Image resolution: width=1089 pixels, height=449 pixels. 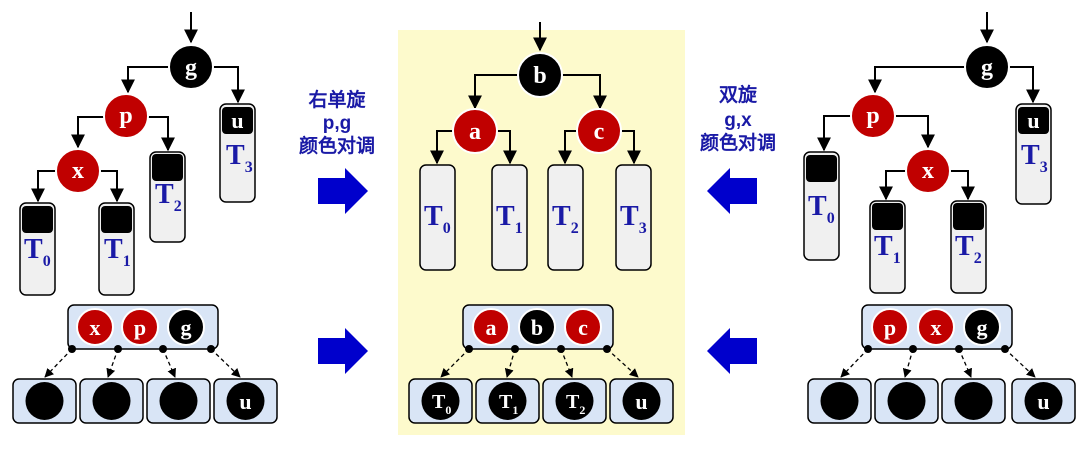 What do you see at coordinates (936, 327) in the screenshot?
I see `right-group-node-1: x` at bounding box center [936, 327].